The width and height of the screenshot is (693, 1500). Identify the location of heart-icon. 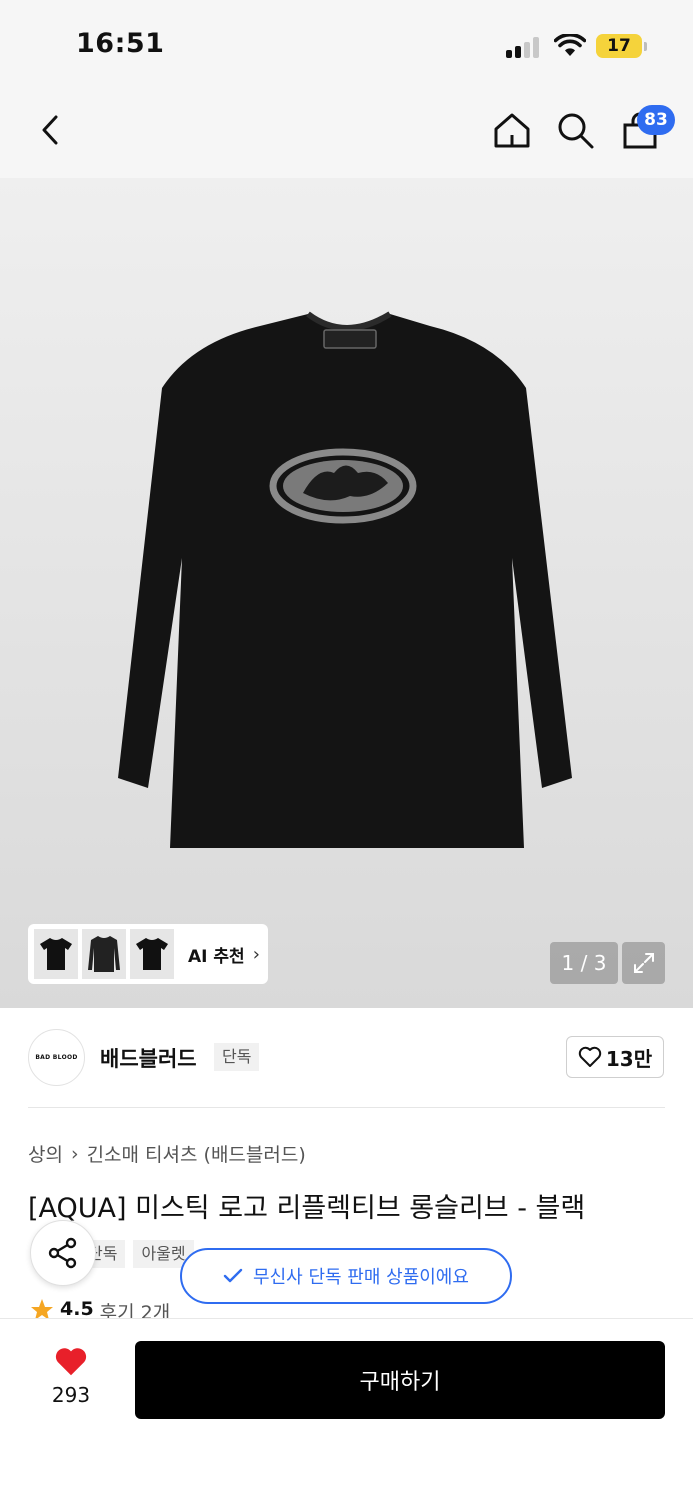
(71, 1362).